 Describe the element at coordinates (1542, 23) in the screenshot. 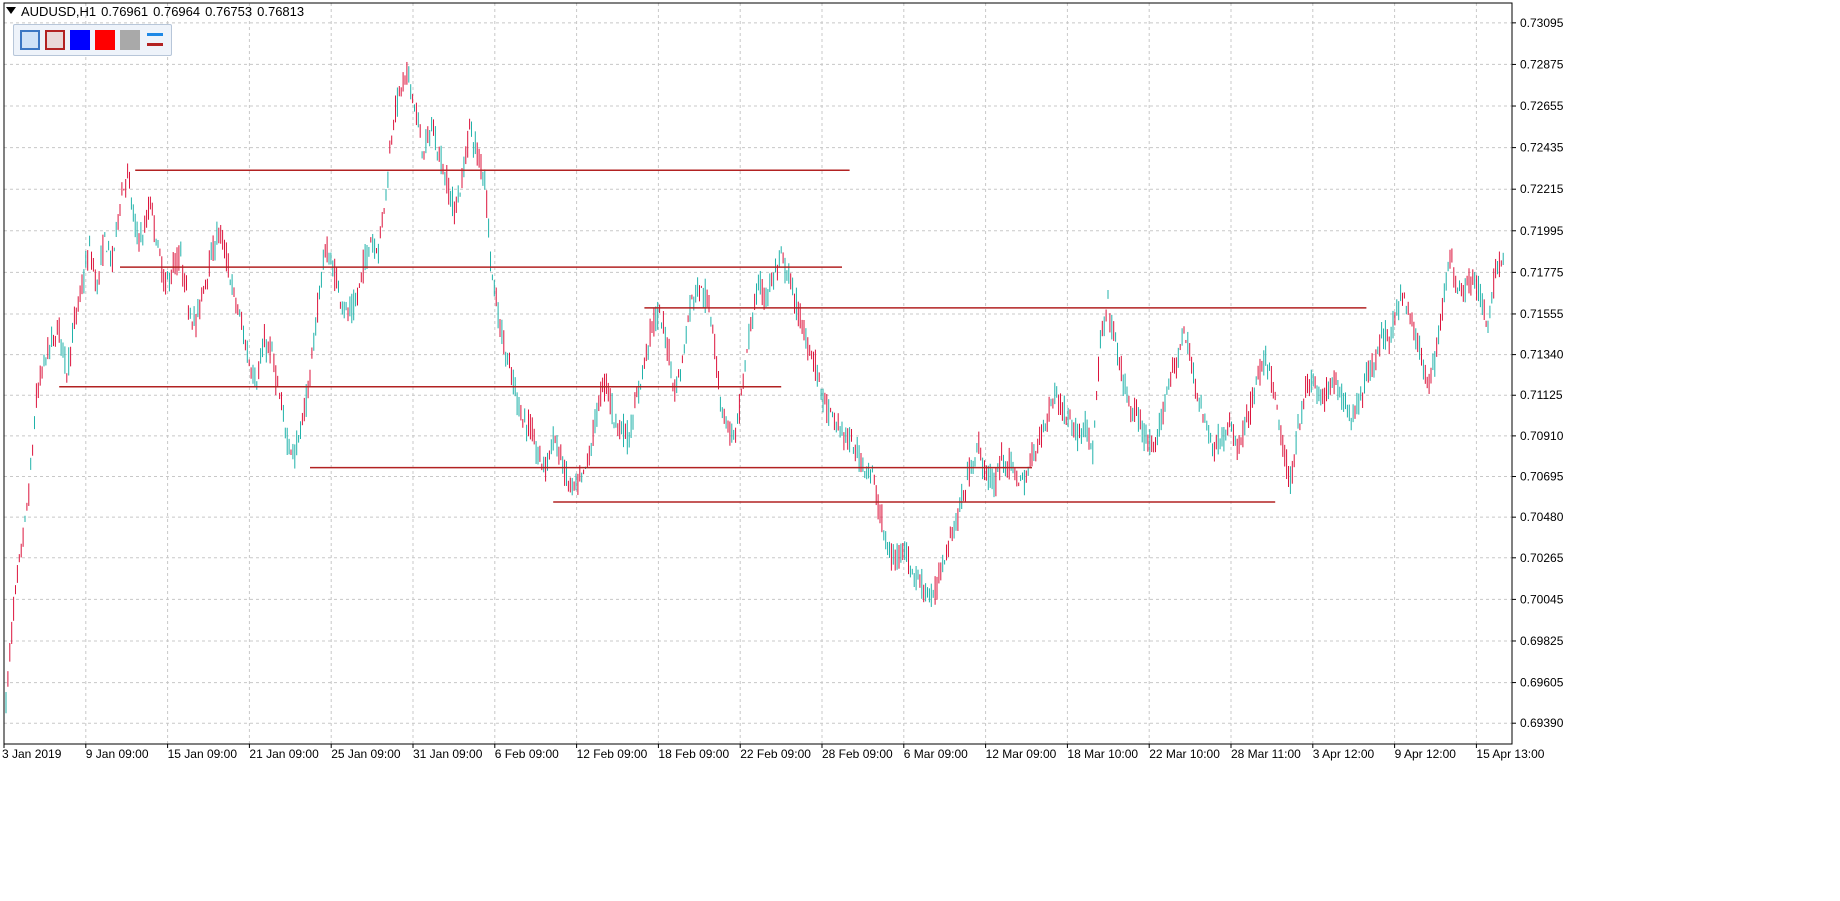

I see `price-tick-label: 0.73095` at that location.